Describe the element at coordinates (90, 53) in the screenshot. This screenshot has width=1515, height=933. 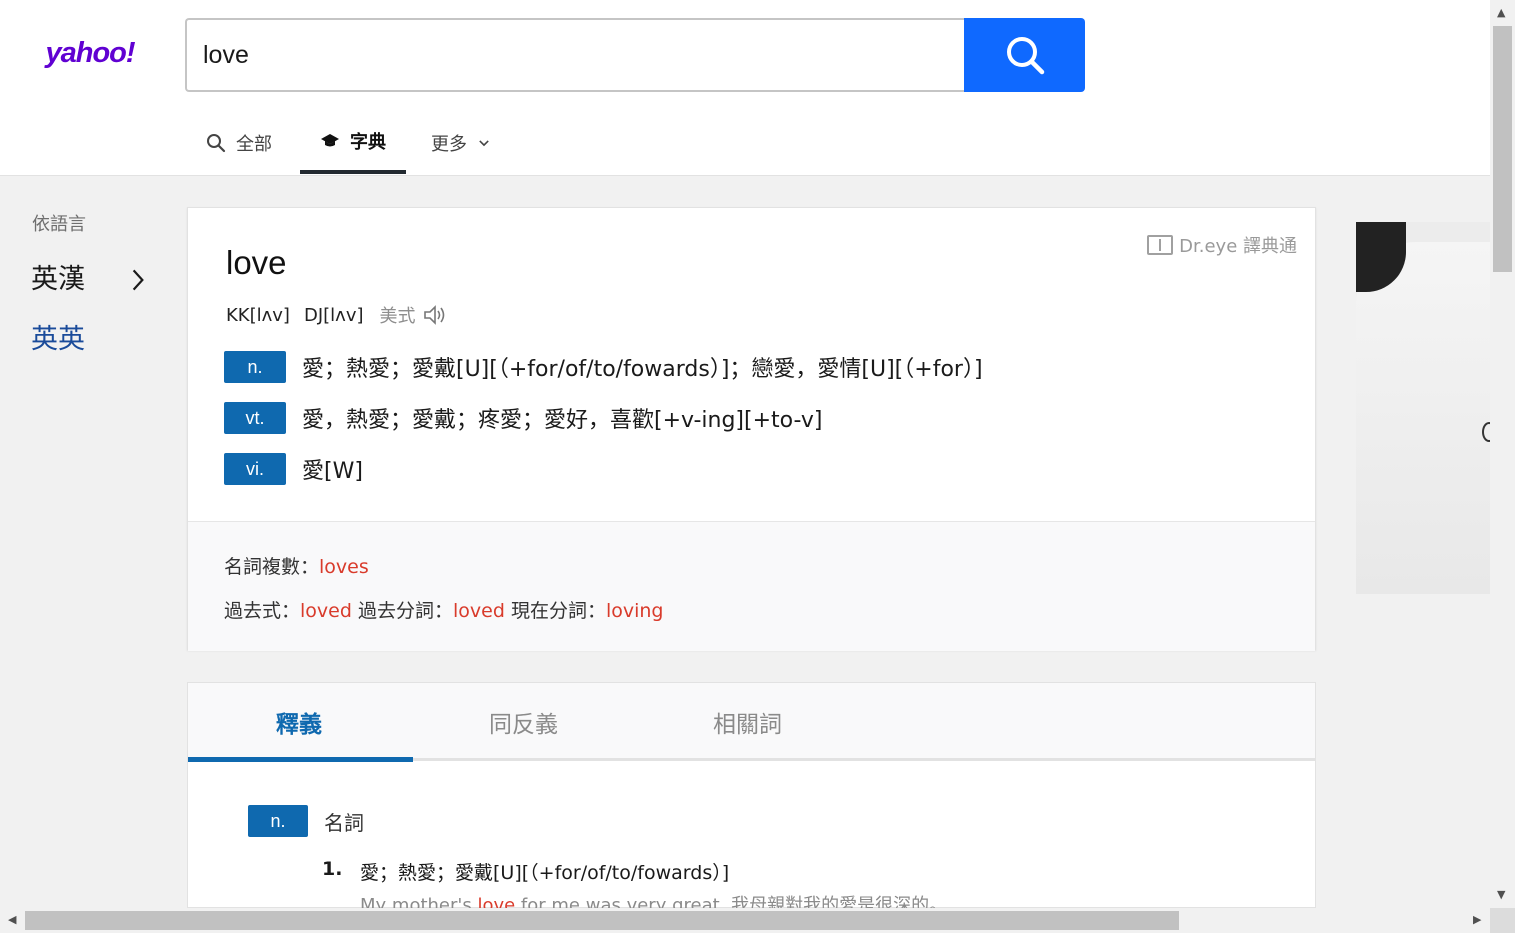
I see `yahoo-logo: yahoo!` at that location.